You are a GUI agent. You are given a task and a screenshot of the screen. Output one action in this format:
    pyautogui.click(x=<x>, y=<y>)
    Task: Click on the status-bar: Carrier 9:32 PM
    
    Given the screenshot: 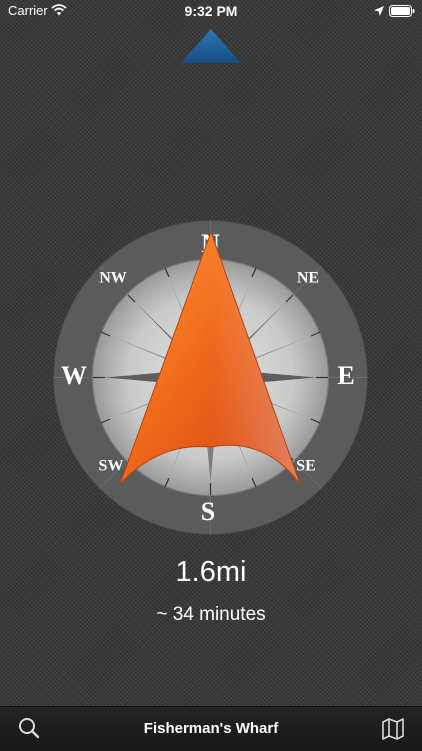 What is the action you would take?
    pyautogui.click(x=211, y=11)
    